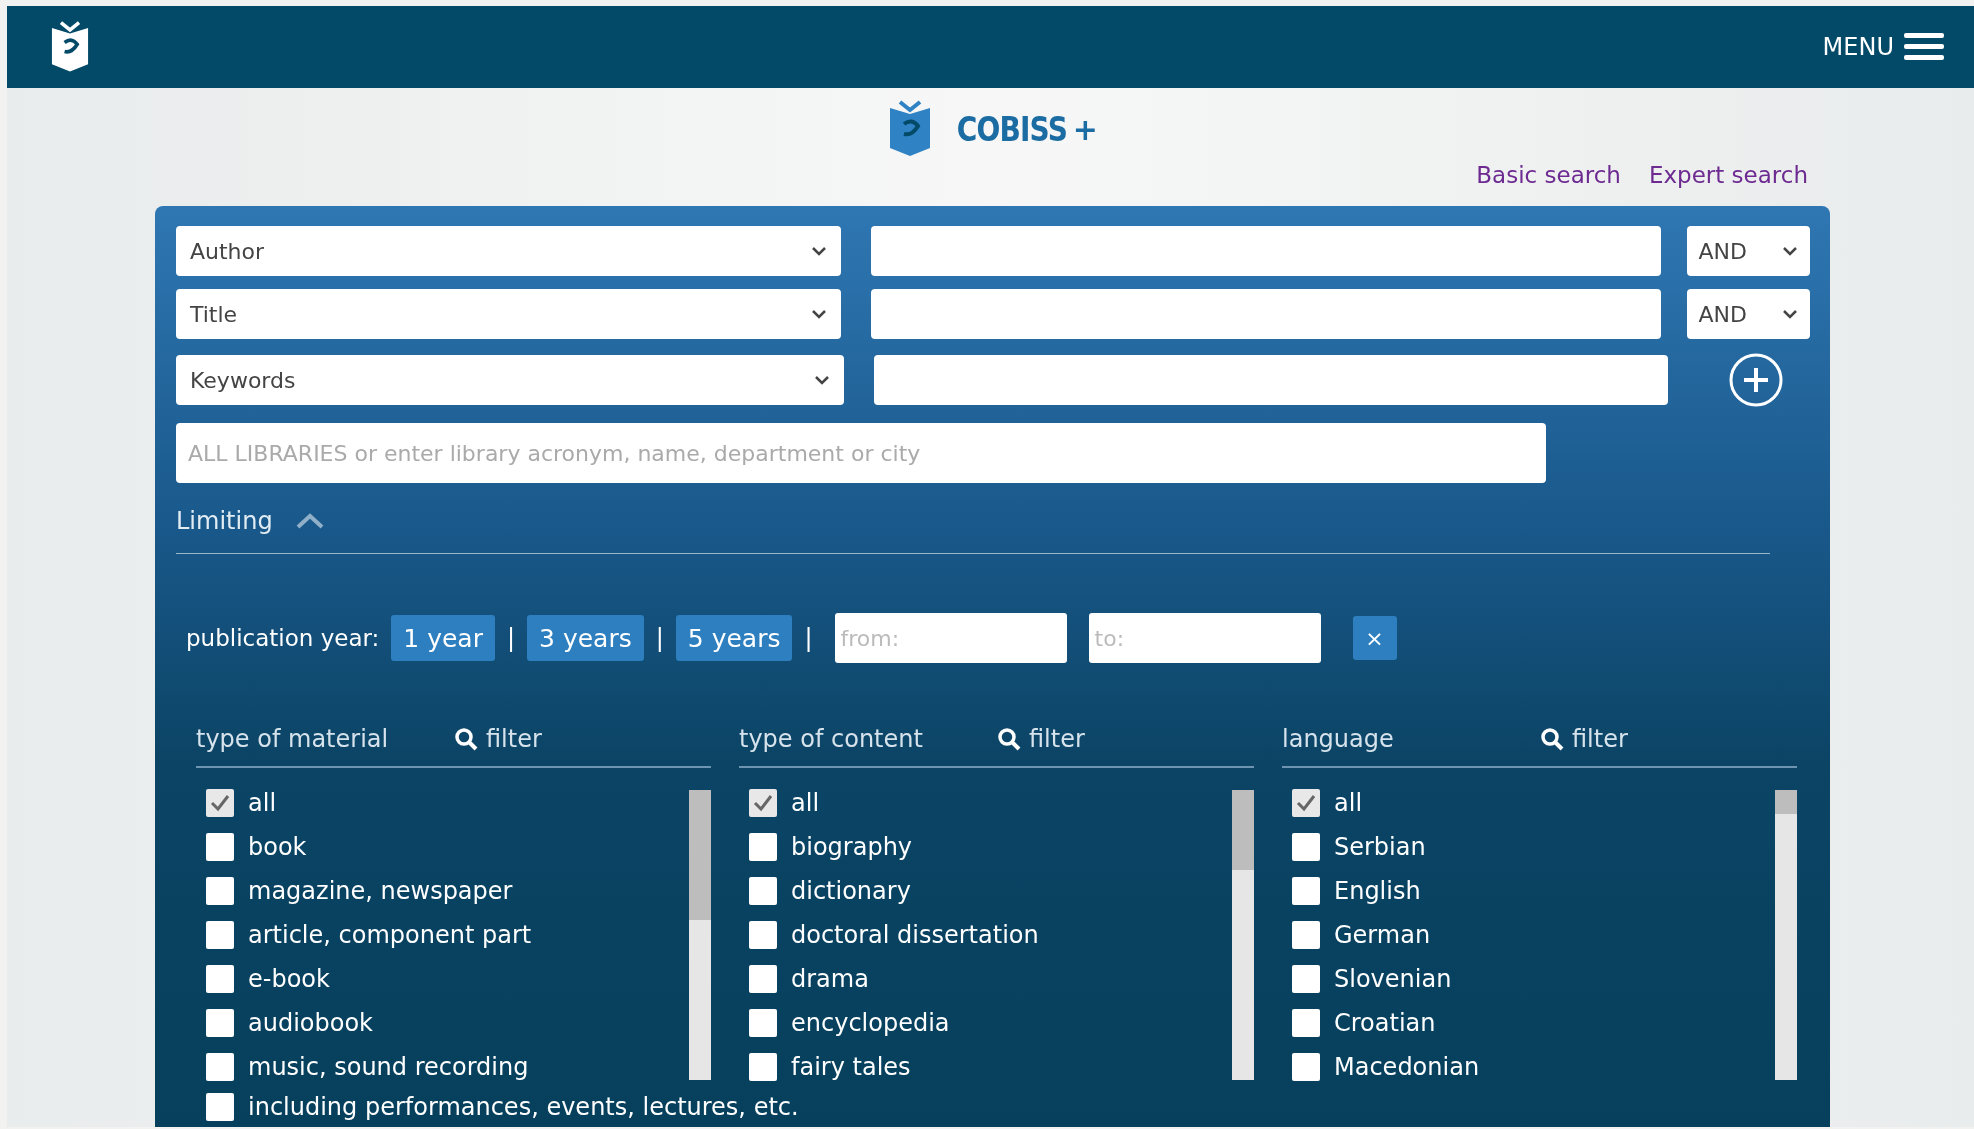  I want to click on brand-name: COBISS, so click(1012, 129).